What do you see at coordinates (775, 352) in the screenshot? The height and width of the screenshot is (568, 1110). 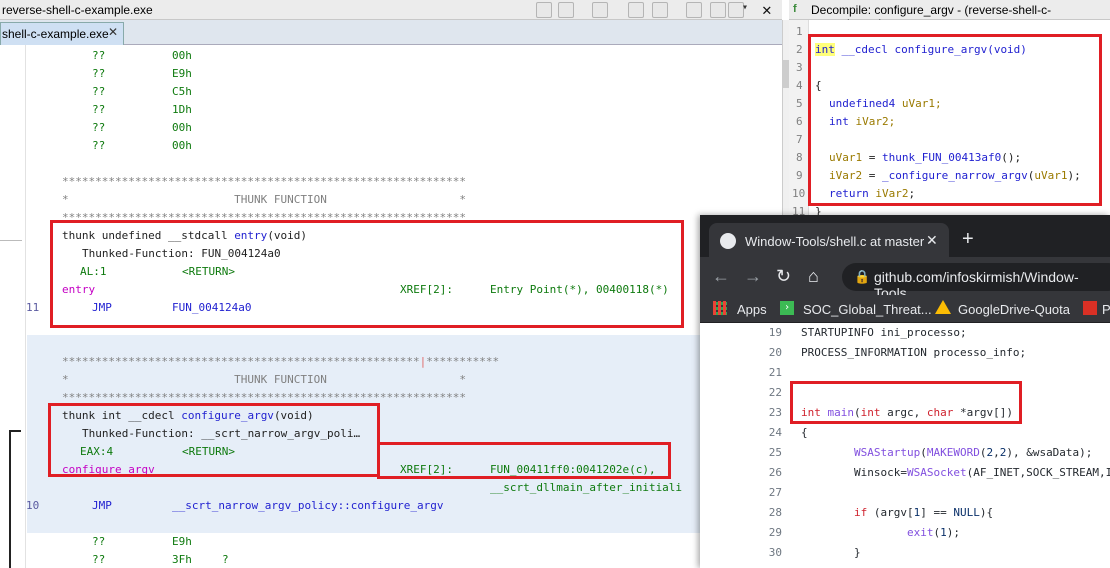 I see `code-line-number: 20` at bounding box center [775, 352].